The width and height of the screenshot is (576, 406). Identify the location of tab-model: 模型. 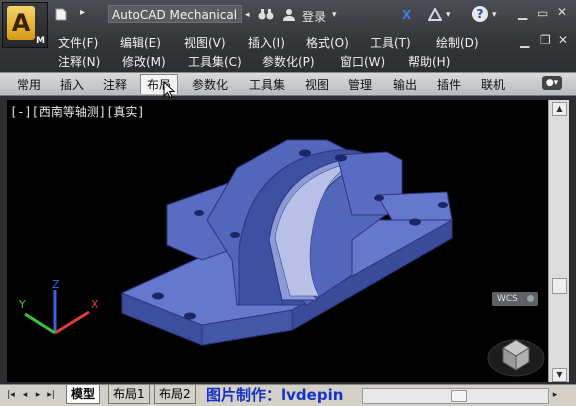
(83, 394).